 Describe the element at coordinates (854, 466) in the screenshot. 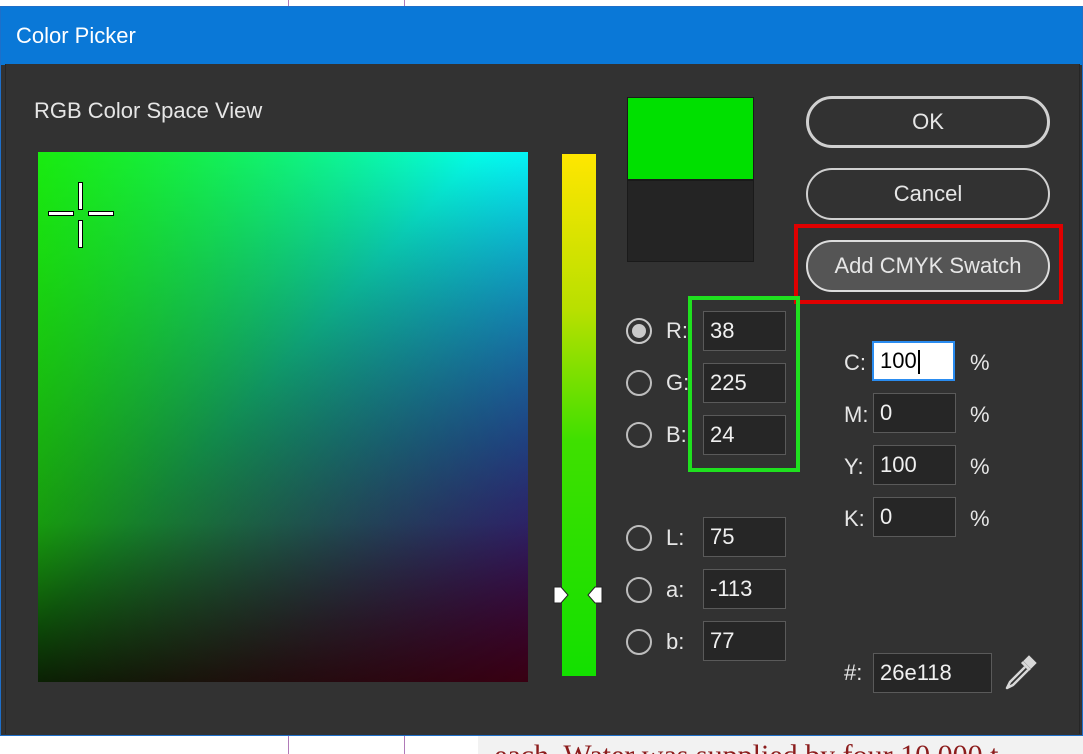

I see `y-label: Y:` at that location.